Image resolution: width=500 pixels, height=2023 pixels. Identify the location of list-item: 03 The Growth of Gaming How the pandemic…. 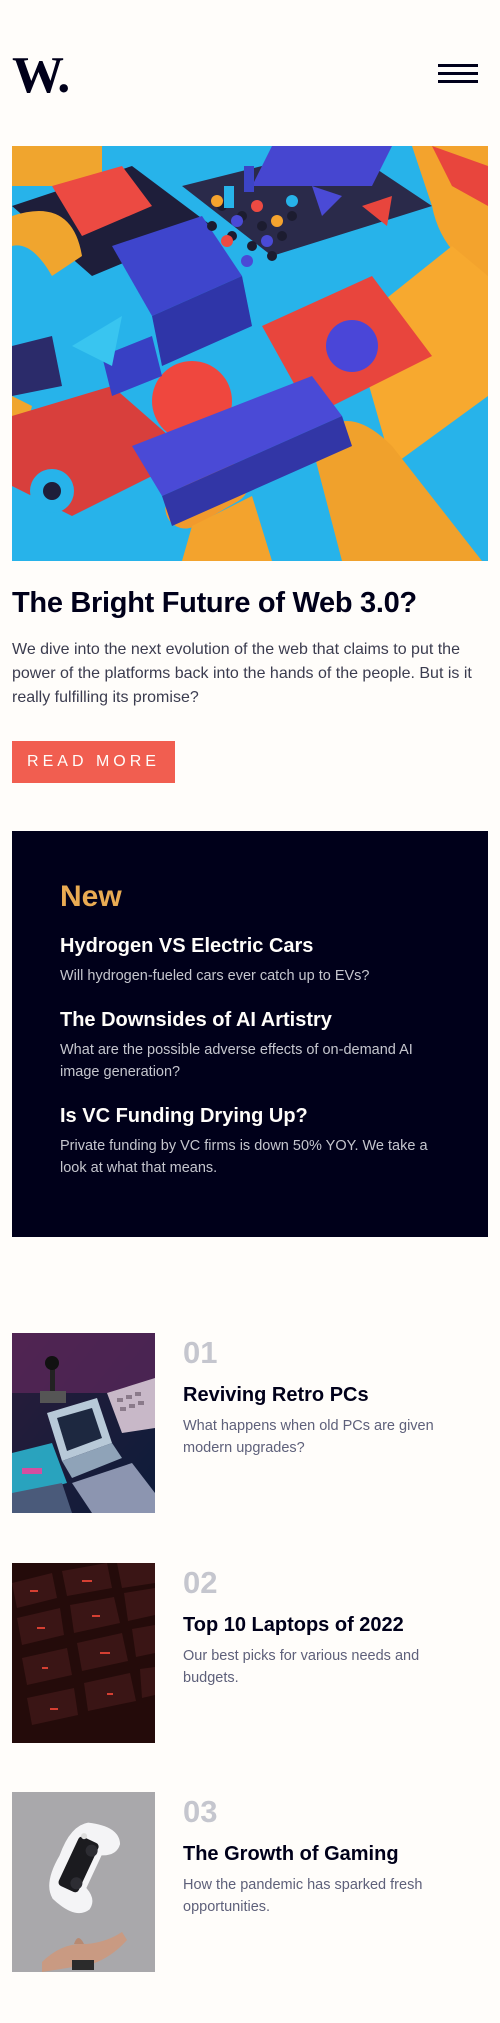
(250, 1882).